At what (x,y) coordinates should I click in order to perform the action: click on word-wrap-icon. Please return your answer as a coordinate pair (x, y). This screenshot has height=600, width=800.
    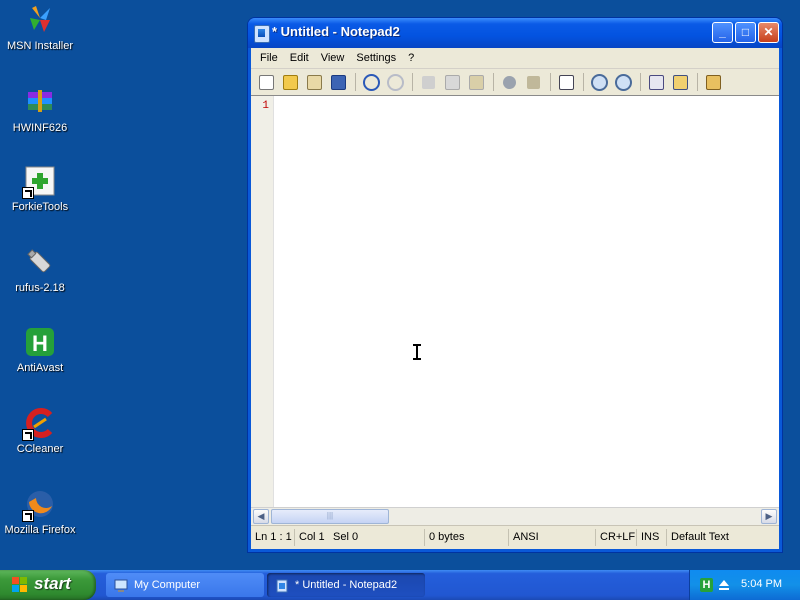
    Looking at the image, I should click on (566, 82).